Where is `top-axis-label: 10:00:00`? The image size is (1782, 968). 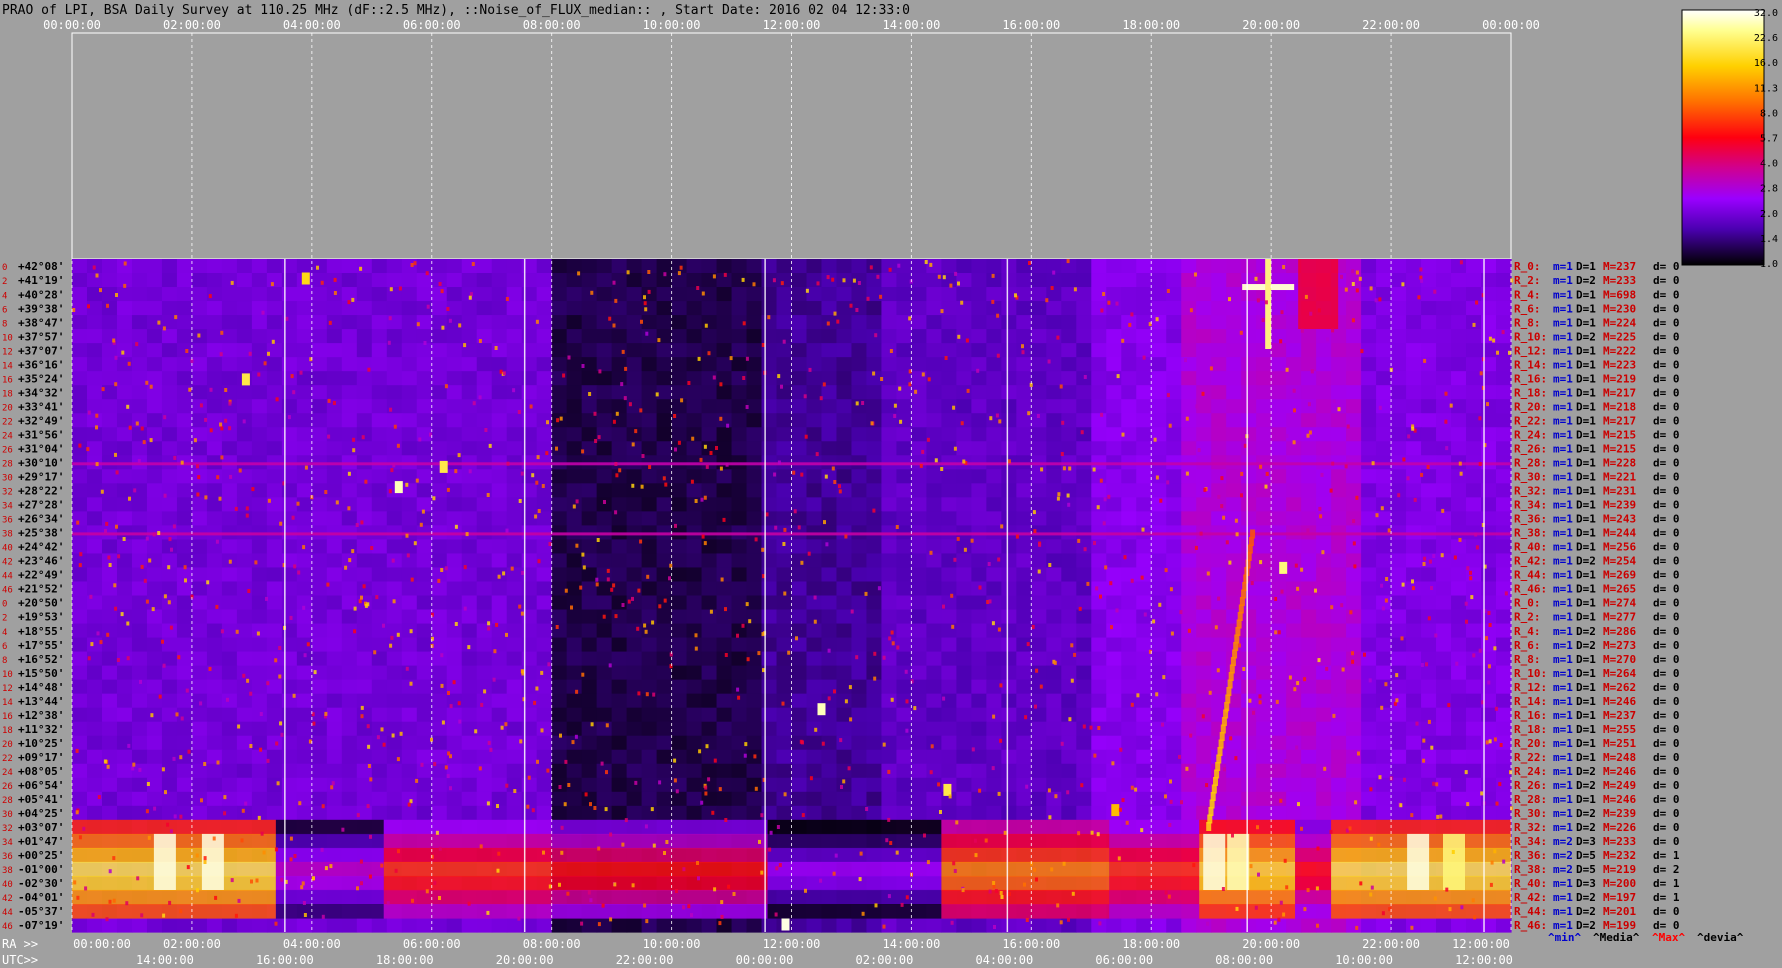
top-axis-label: 10:00:00 is located at coordinates (672, 25).